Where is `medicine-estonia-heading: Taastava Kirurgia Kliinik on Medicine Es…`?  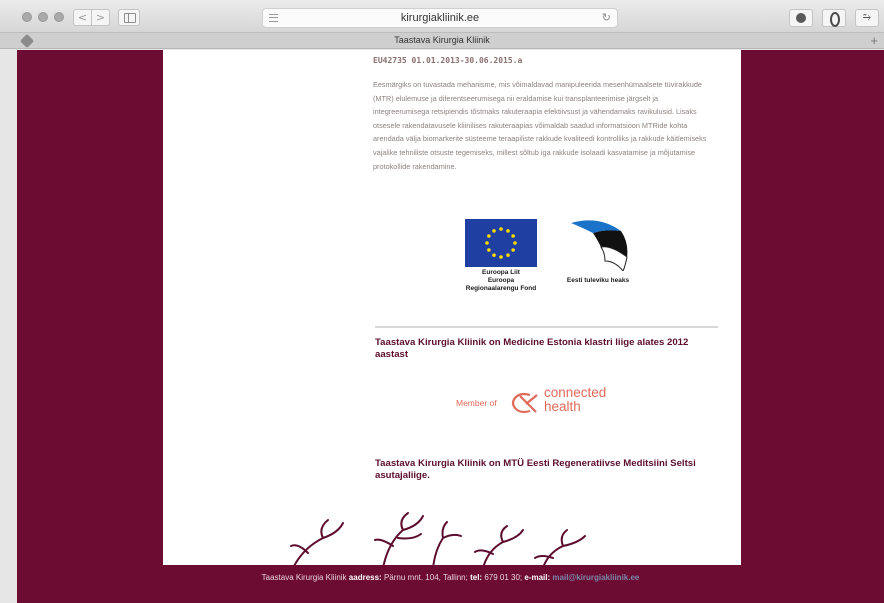 medicine-estonia-heading: Taastava Kirurgia Kliinik on Medicine Es… is located at coordinates (532, 348).